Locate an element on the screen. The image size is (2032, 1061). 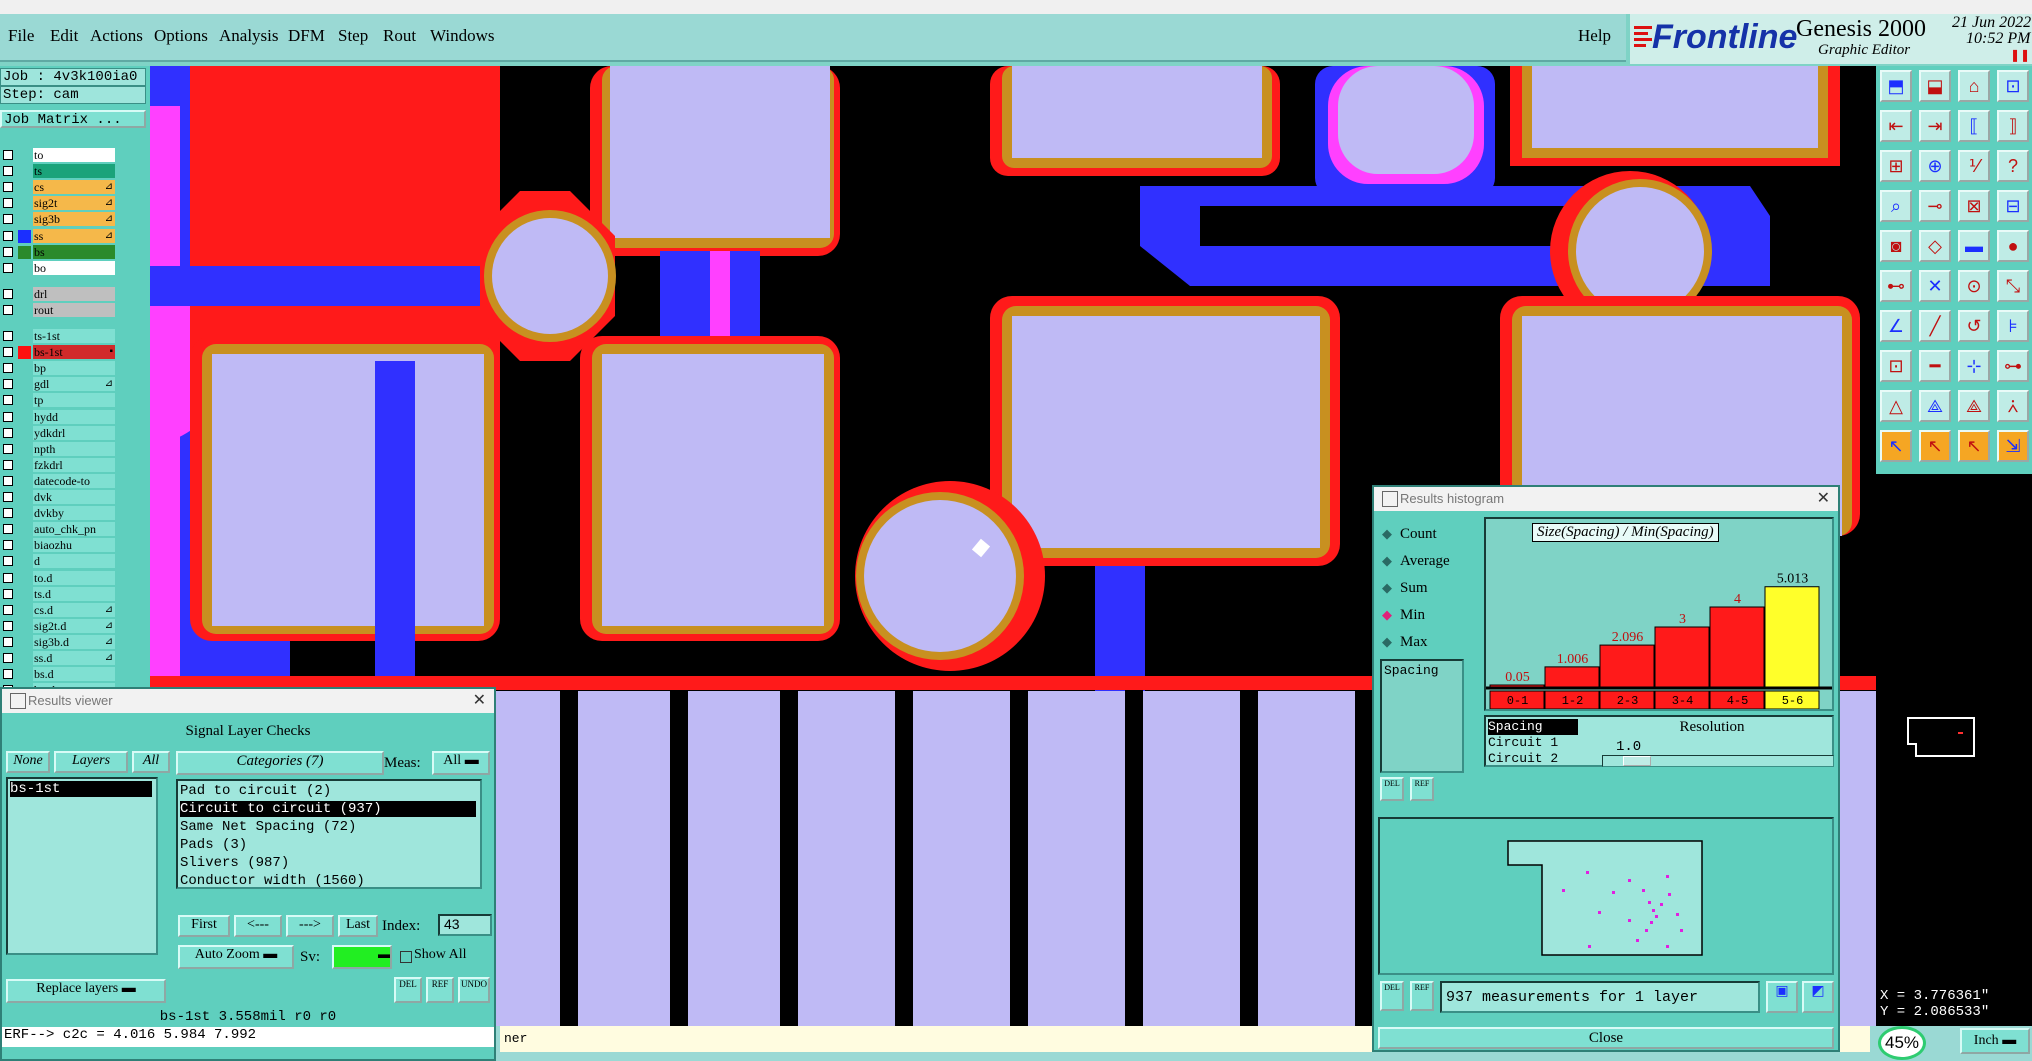
menu-dfm: DFM is located at coordinates (306, 36).